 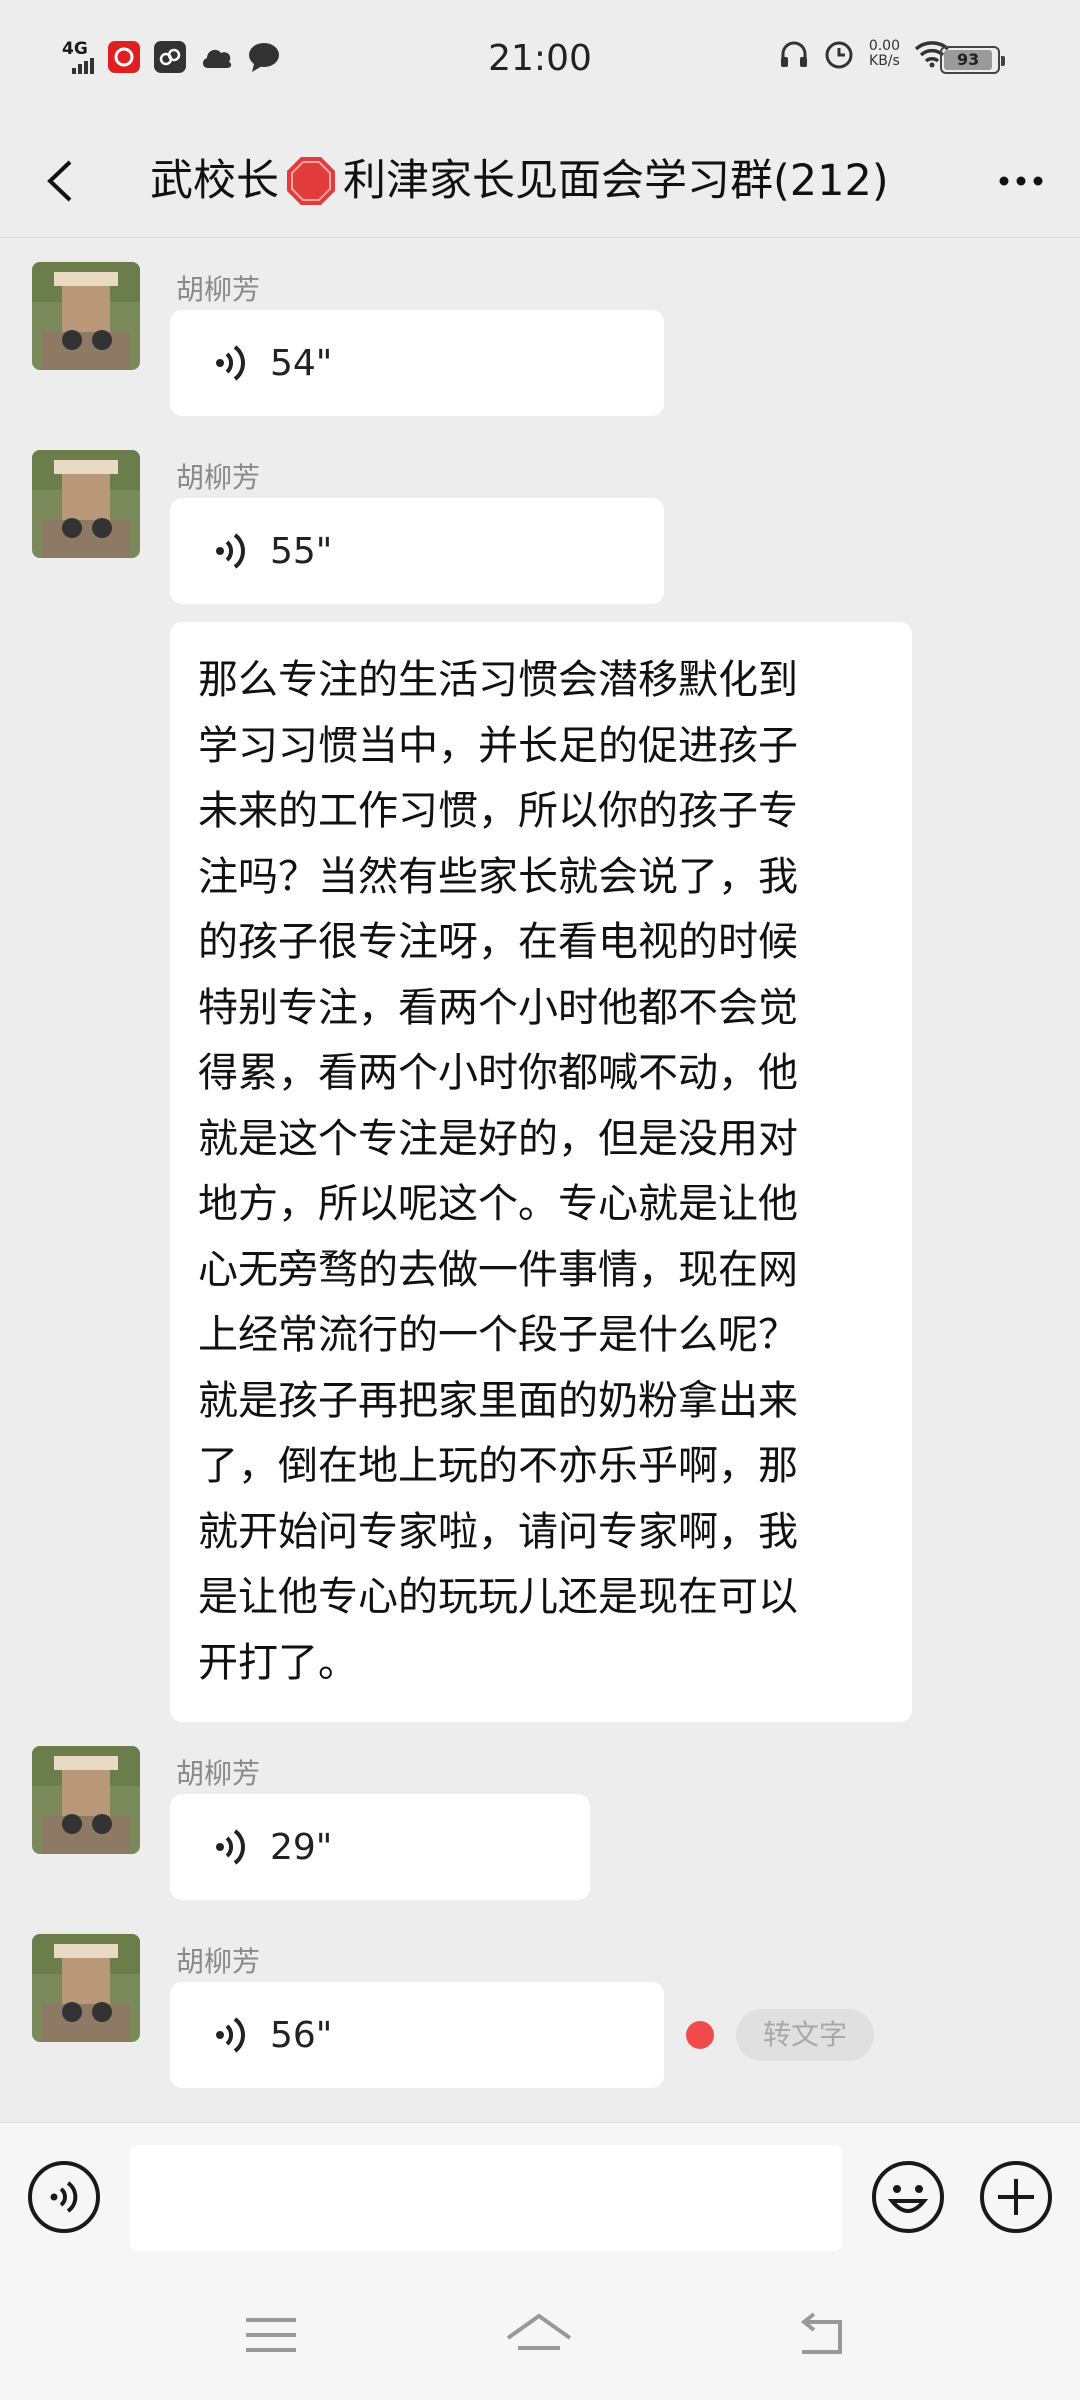 I want to click on title-part1: 武校长, so click(x=214, y=181).